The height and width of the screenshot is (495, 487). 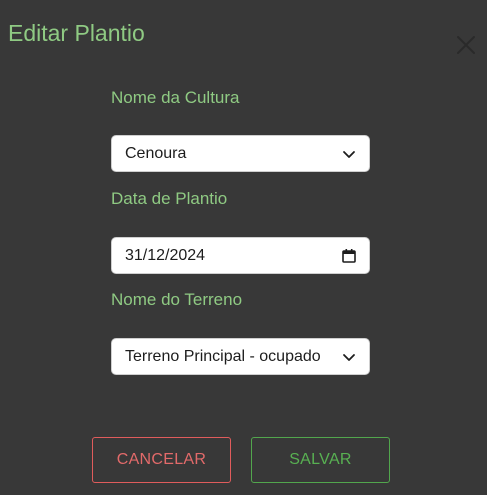 I want to click on crop-name-label: Nome da Cultura, so click(x=175, y=97).